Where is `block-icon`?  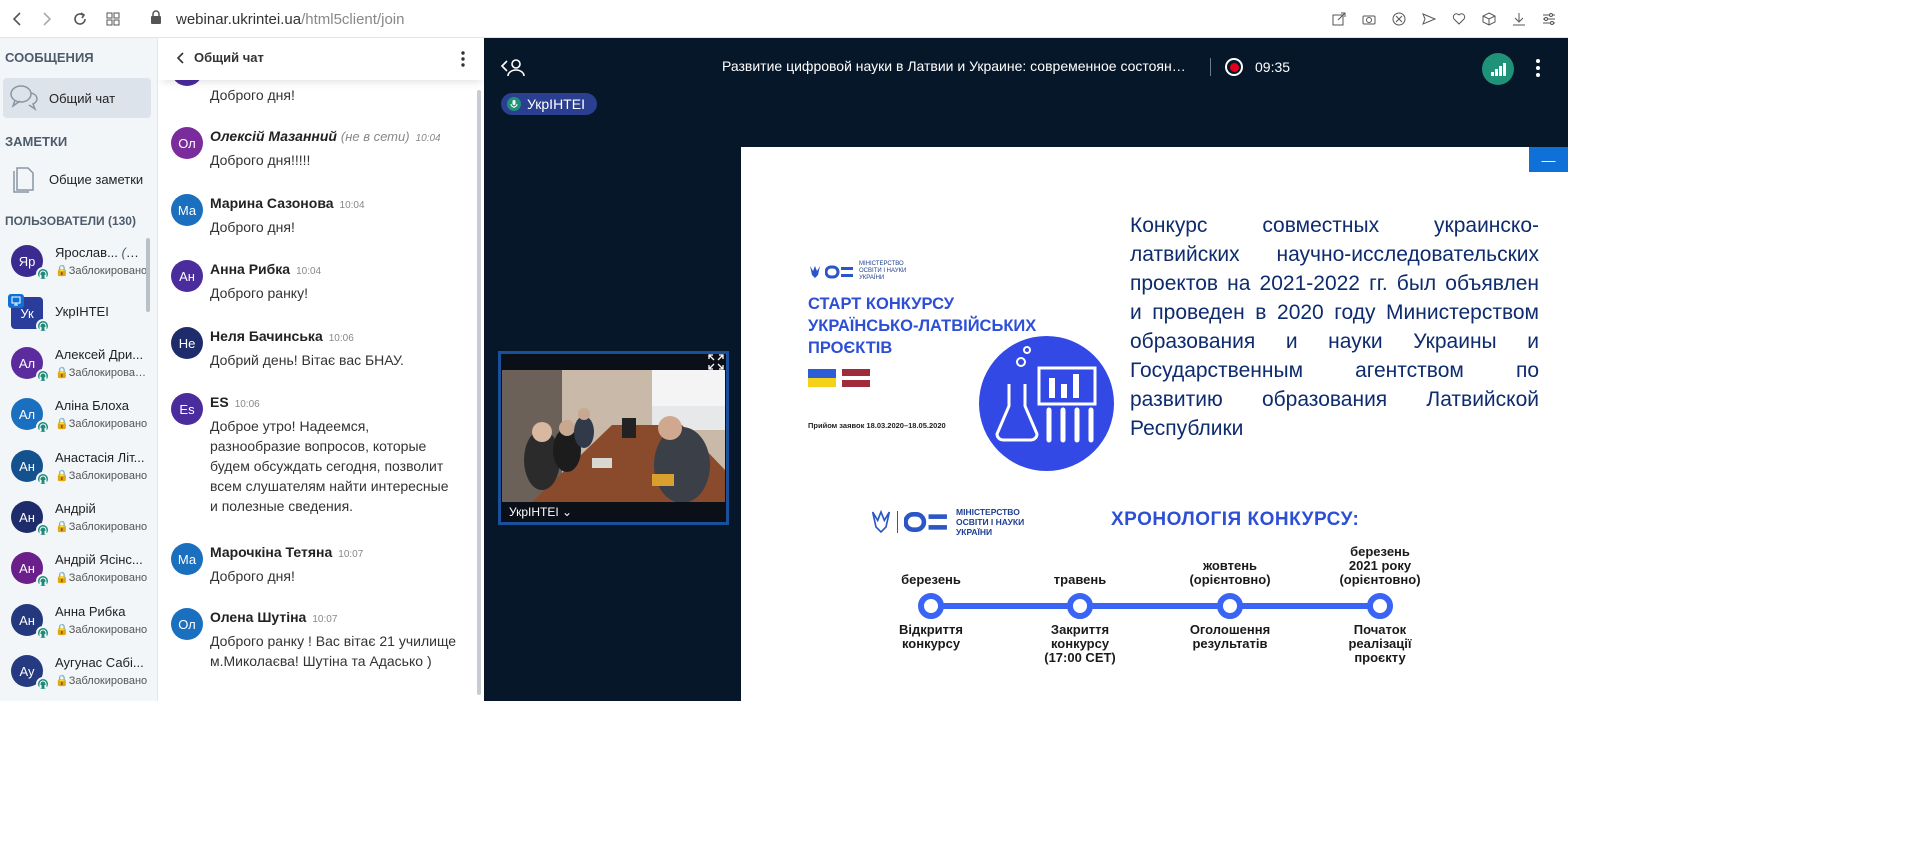
block-icon is located at coordinates (1399, 19).